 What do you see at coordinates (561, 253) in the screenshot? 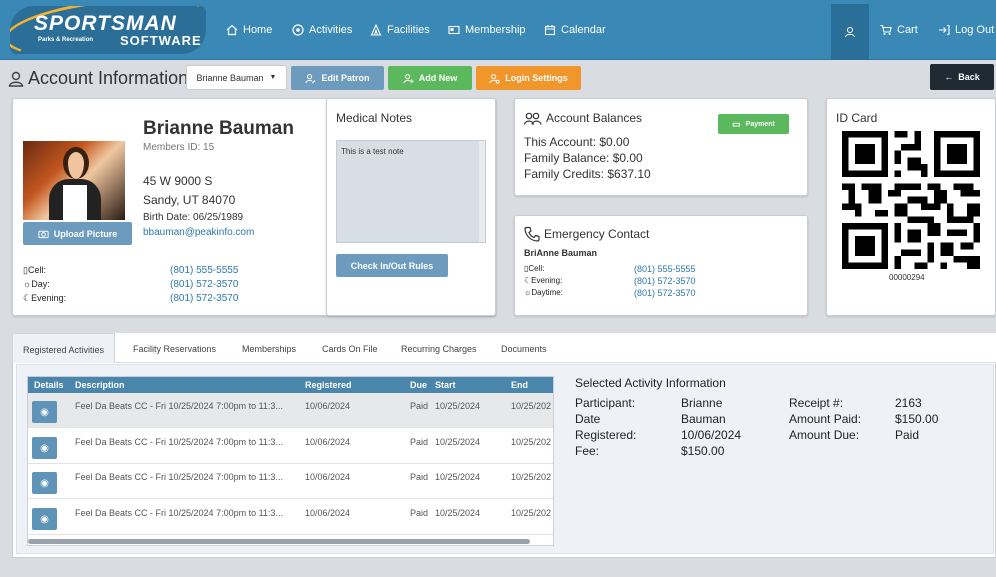
I see `emergency-contact-name: BriAnne Bauman` at bounding box center [561, 253].